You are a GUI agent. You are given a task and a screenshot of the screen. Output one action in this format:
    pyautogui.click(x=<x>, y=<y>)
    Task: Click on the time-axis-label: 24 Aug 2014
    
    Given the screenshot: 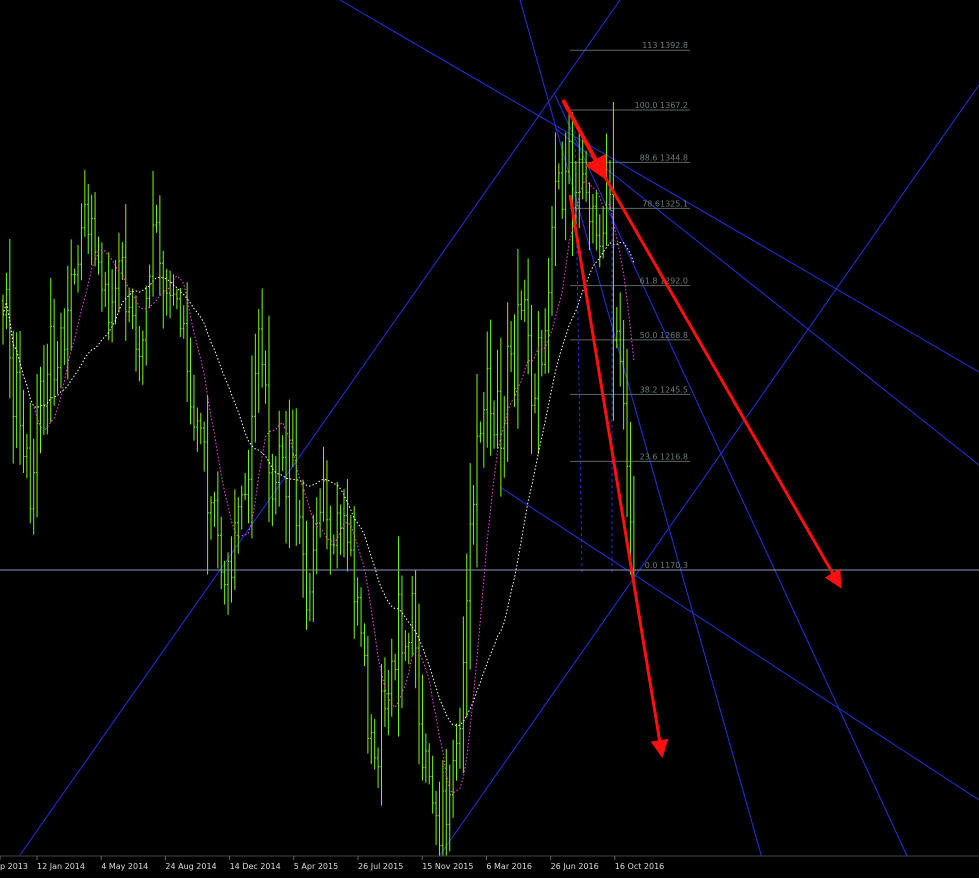 What is the action you would take?
    pyautogui.click(x=190, y=866)
    